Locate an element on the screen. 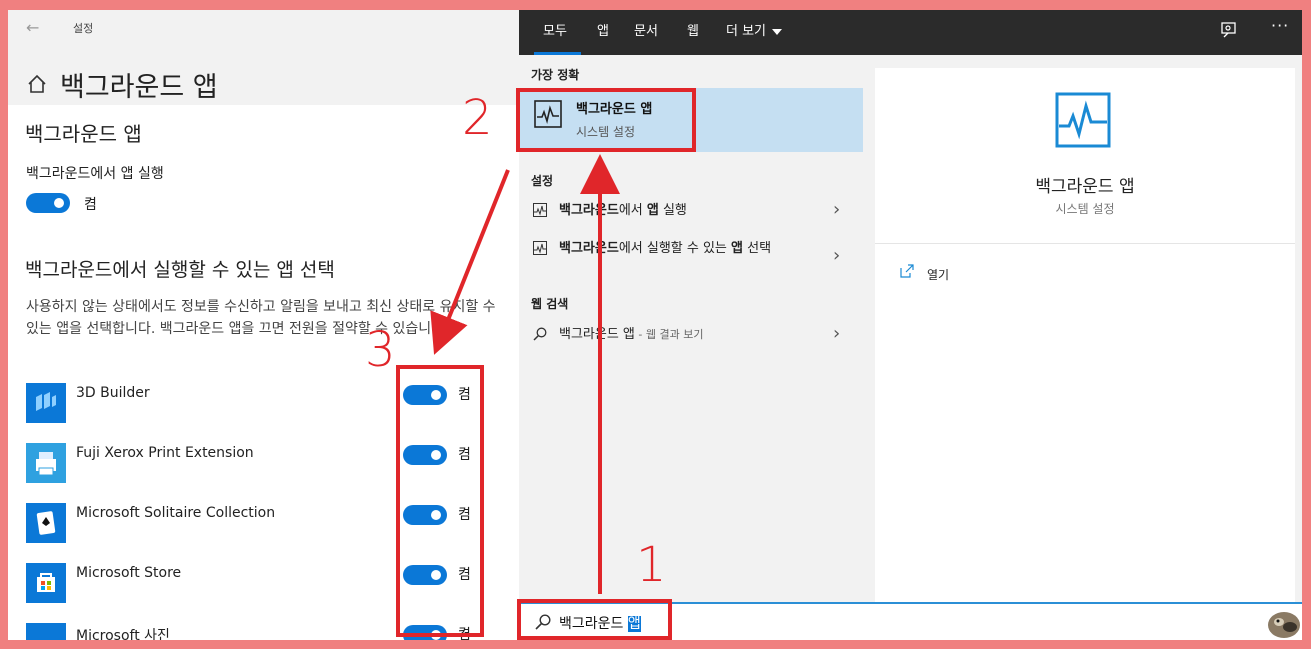 The height and width of the screenshot is (649, 1311). back-arrow-icon: ← is located at coordinates (36, 28).